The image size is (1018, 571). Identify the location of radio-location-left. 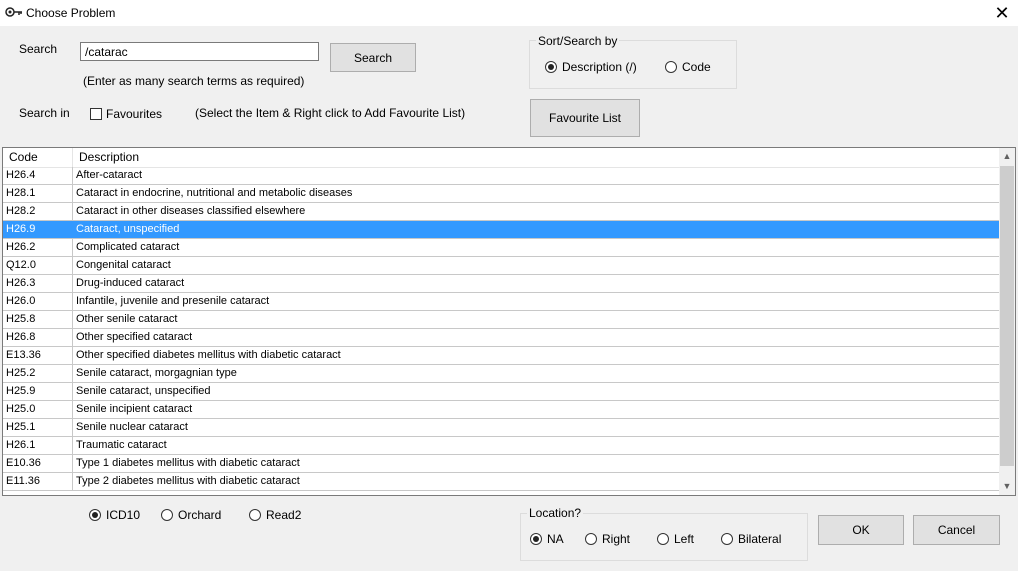
(663, 539).